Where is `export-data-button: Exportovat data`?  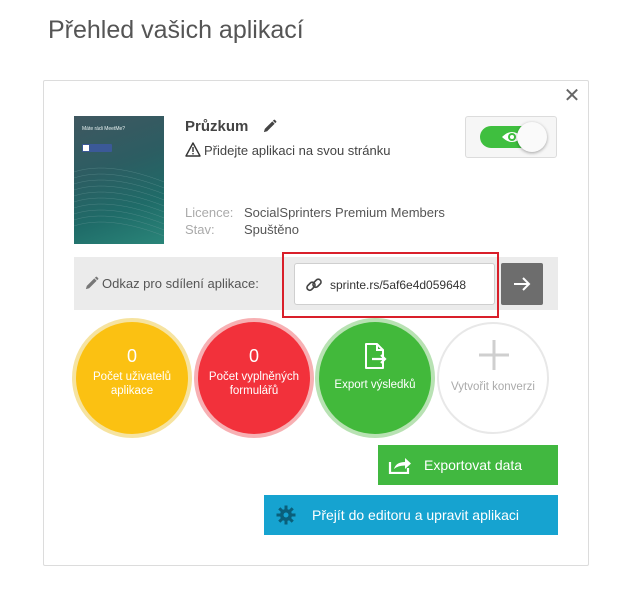 export-data-button: Exportovat data is located at coordinates (468, 465).